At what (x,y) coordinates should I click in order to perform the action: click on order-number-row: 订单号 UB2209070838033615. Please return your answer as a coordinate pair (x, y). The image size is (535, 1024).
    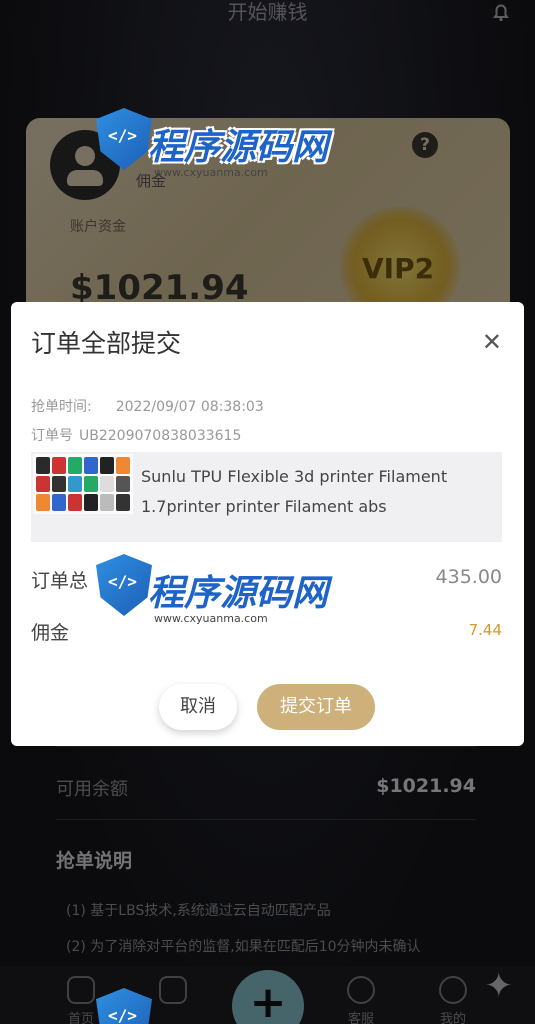
    Looking at the image, I should click on (136, 435).